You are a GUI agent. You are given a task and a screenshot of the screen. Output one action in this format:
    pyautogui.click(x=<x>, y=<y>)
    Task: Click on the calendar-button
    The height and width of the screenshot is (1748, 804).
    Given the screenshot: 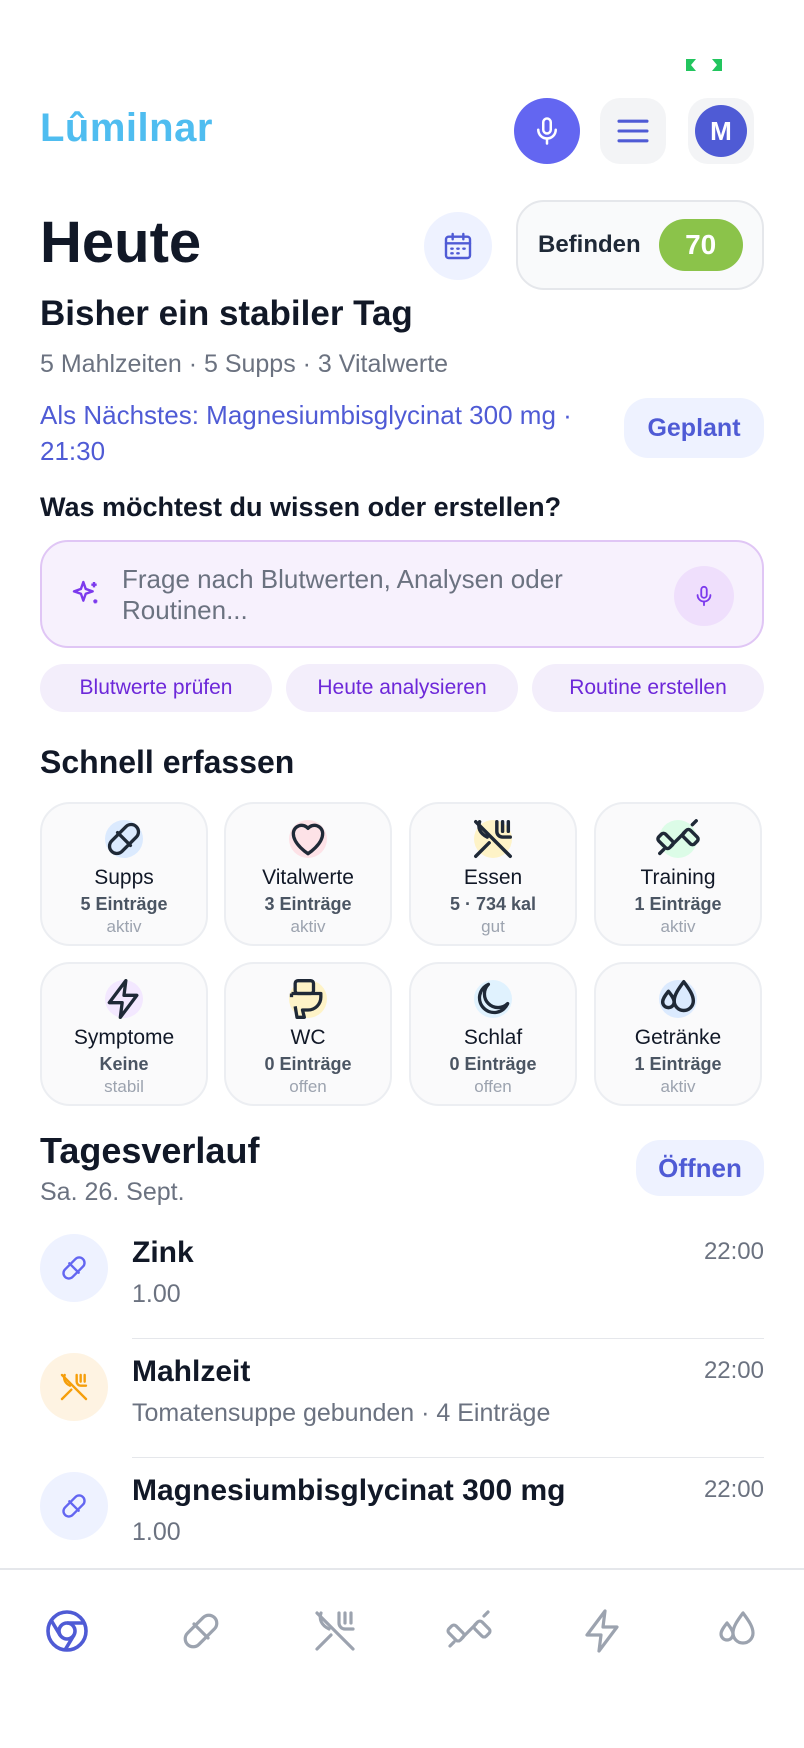 What is the action you would take?
    pyautogui.click(x=458, y=246)
    